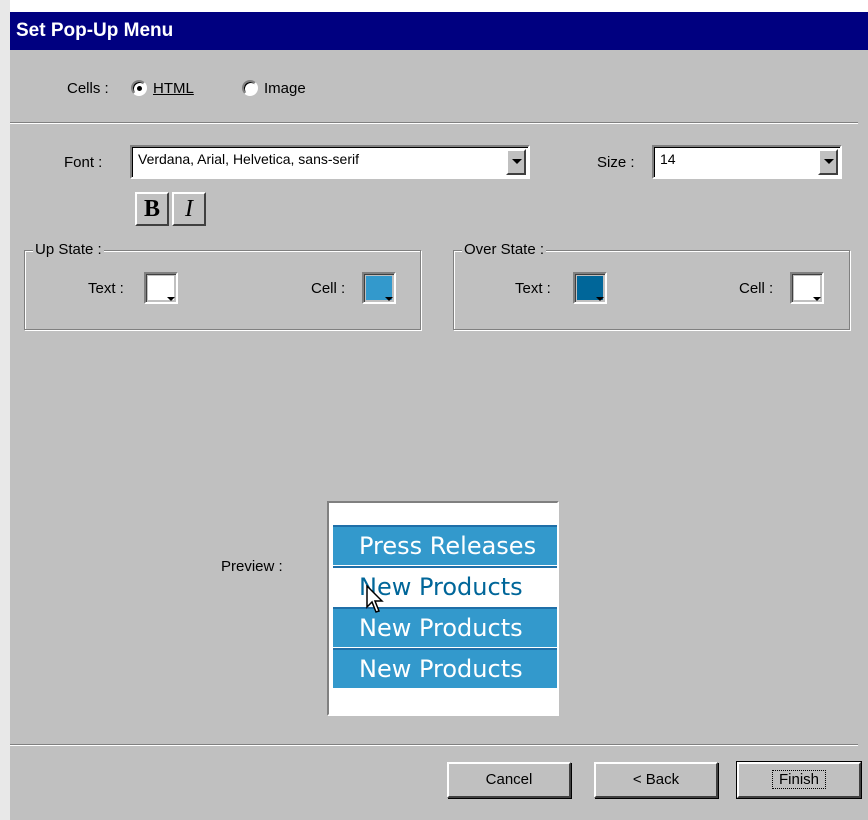 This screenshot has width=868, height=820. I want to click on separator-top-highlight, so click(434, 123).